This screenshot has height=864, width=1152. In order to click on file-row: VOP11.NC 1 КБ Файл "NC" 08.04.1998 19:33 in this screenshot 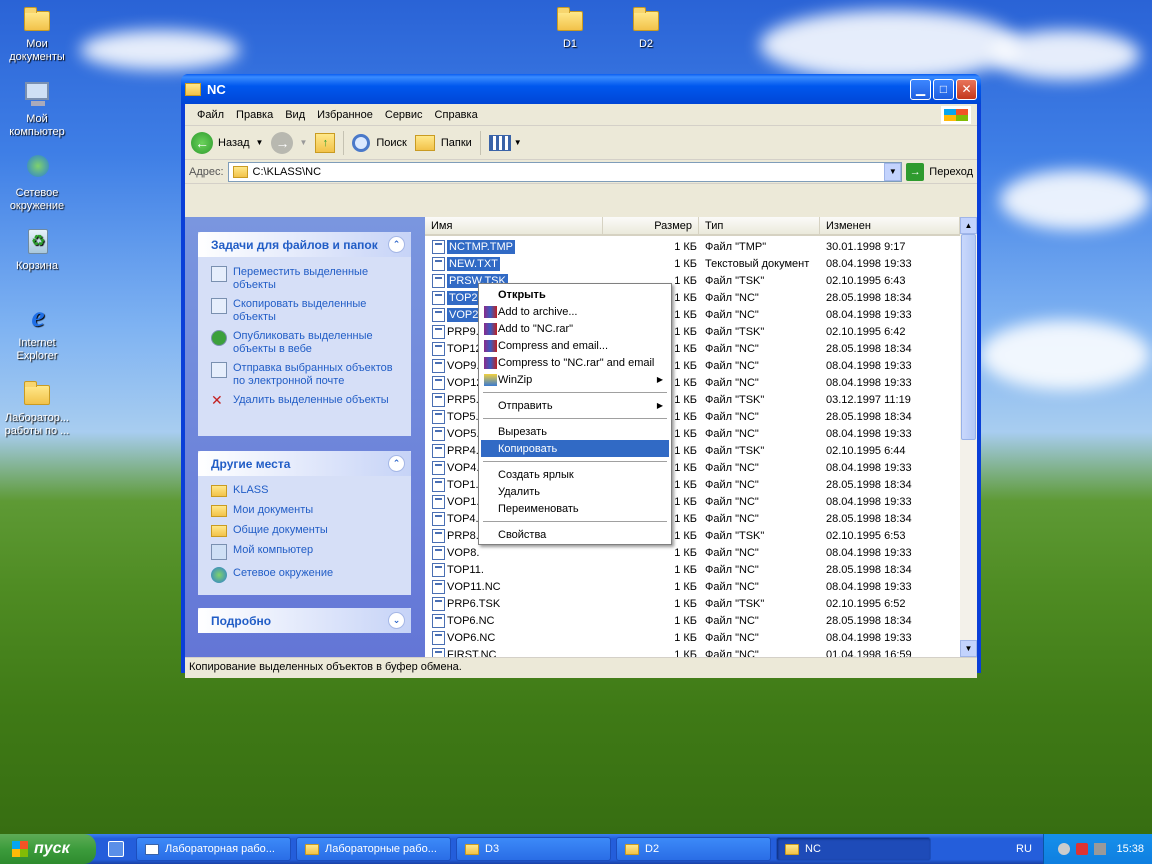, I will do `click(692, 586)`.